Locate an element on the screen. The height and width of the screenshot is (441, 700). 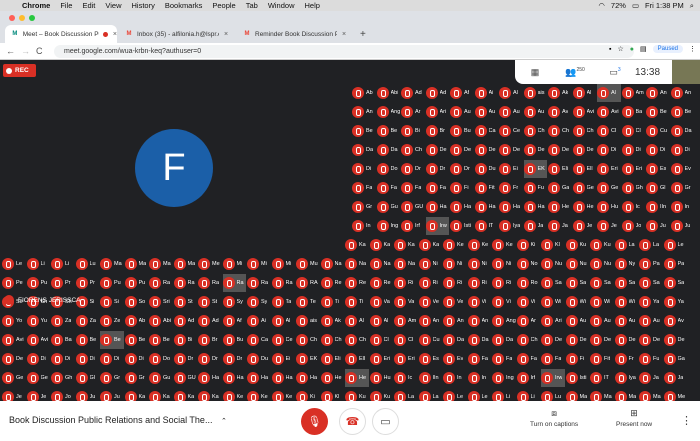
participant-tile: Abi is located at coordinates (161, 321).